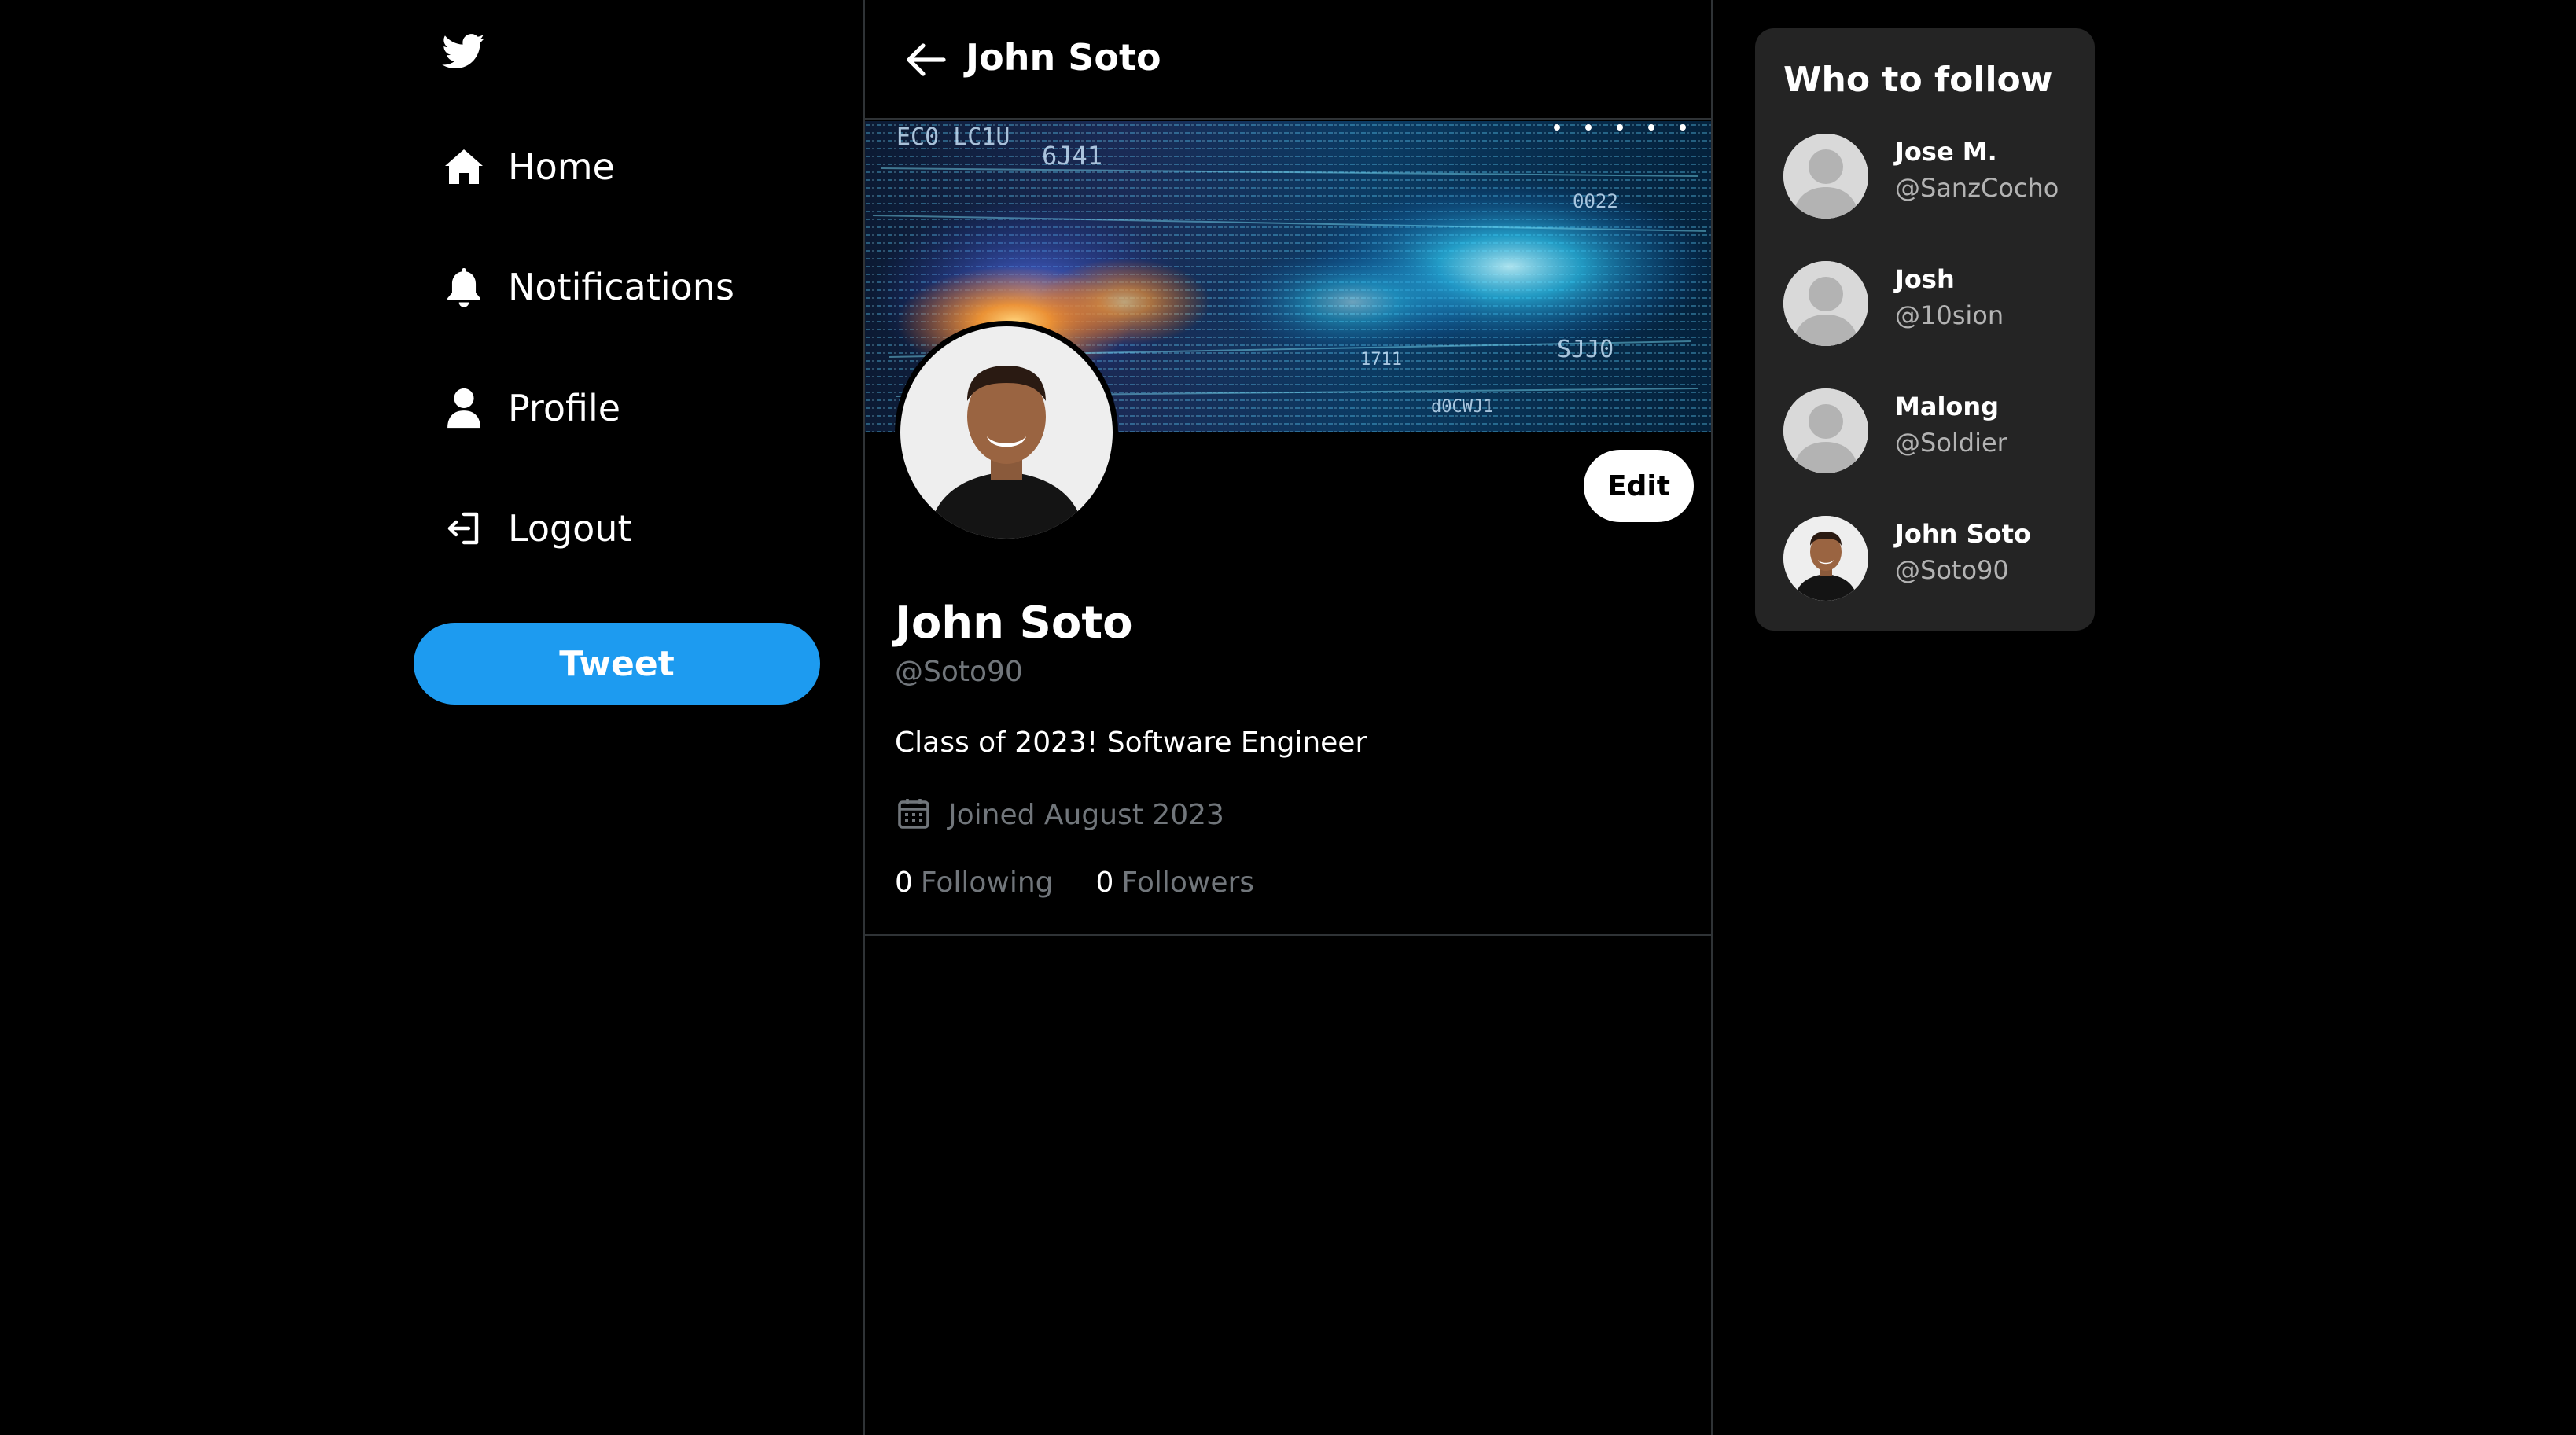  What do you see at coordinates (1288, 60) in the screenshot?
I see `profile-header: John Soto` at bounding box center [1288, 60].